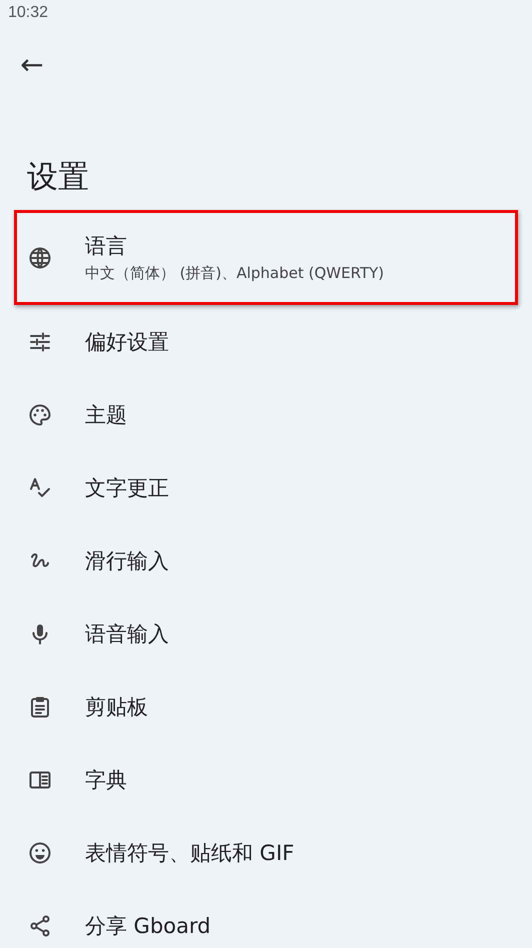 The image size is (532, 948). I want to click on item-title: 语音输入, so click(127, 634).